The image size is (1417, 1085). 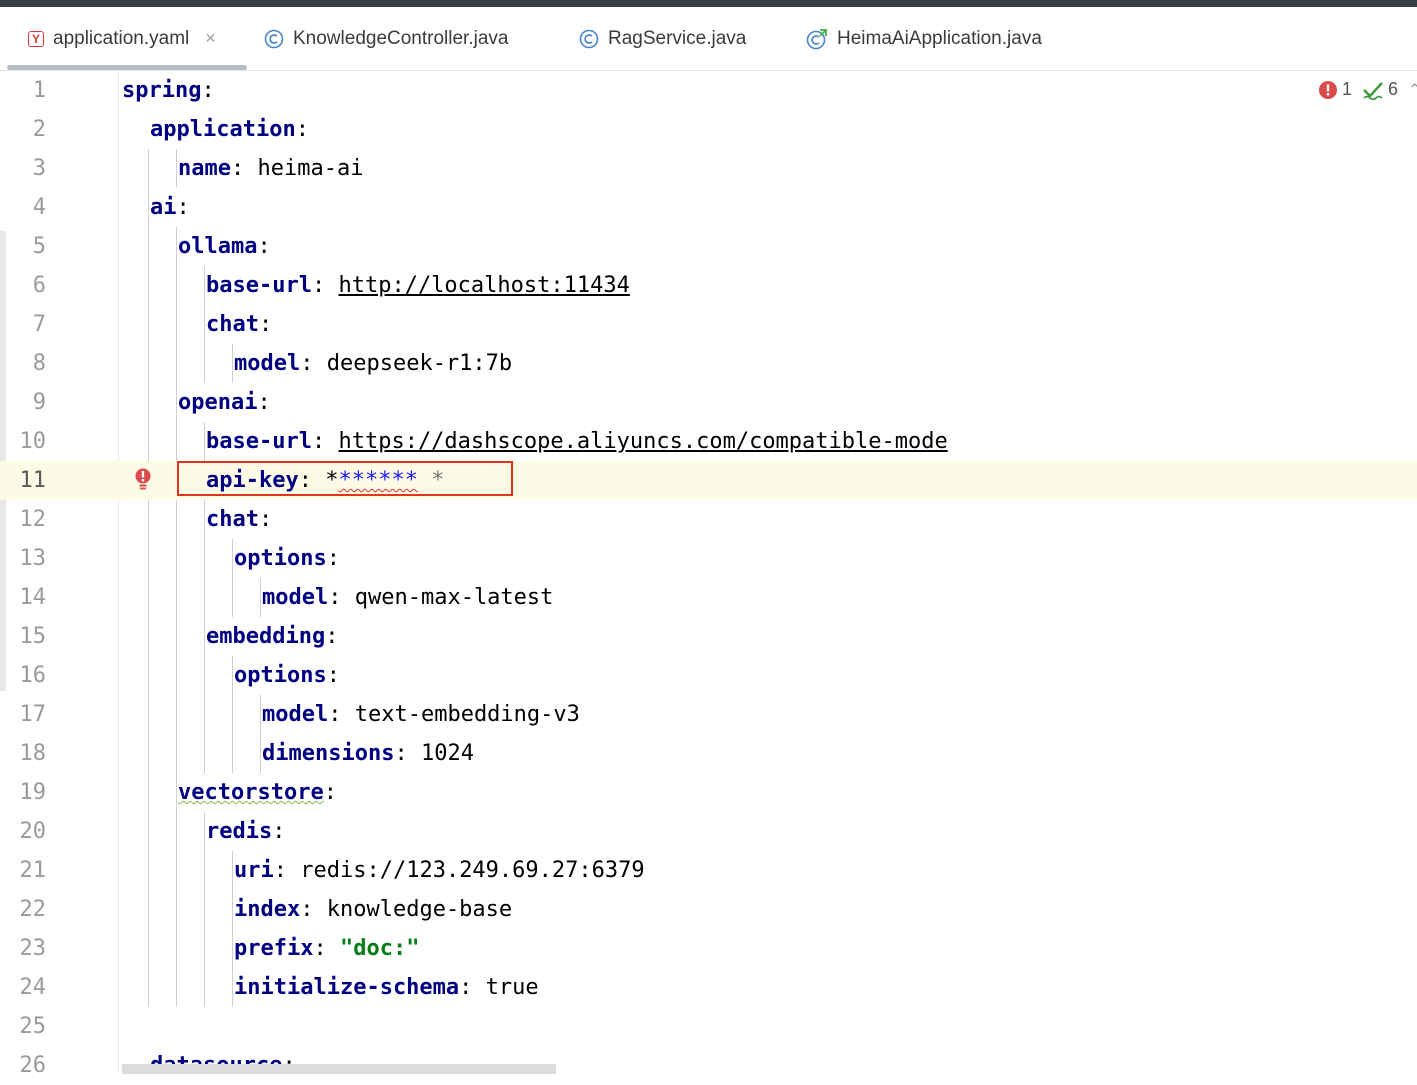 What do you see at coordinates (708, 363) in the screenshot?
I see `code-line: 8 model: deepseek-r1:7b` at bounding box center [708, 363].